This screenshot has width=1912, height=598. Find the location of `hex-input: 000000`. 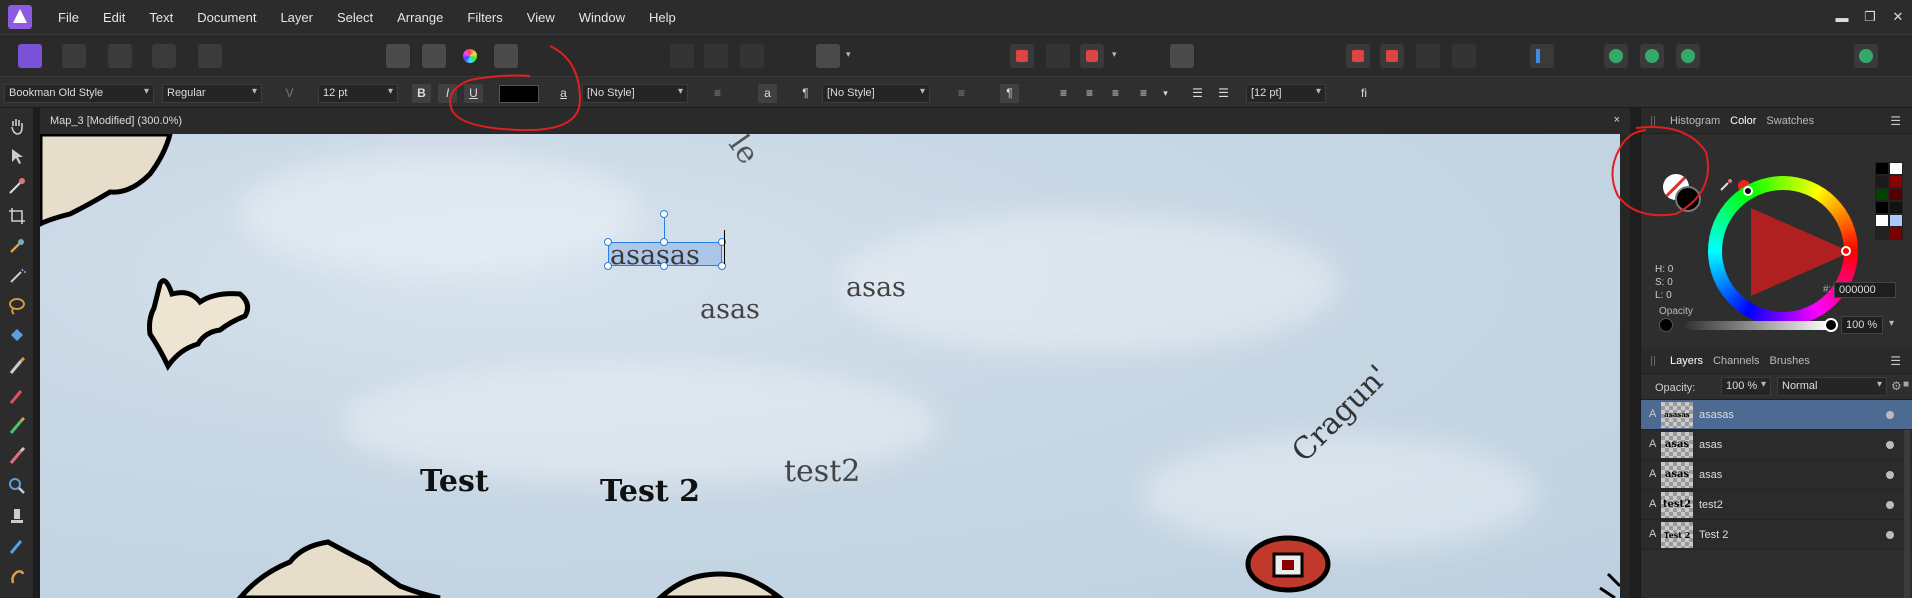

hex-input: 000000 is located at coordinates (1865, 290).